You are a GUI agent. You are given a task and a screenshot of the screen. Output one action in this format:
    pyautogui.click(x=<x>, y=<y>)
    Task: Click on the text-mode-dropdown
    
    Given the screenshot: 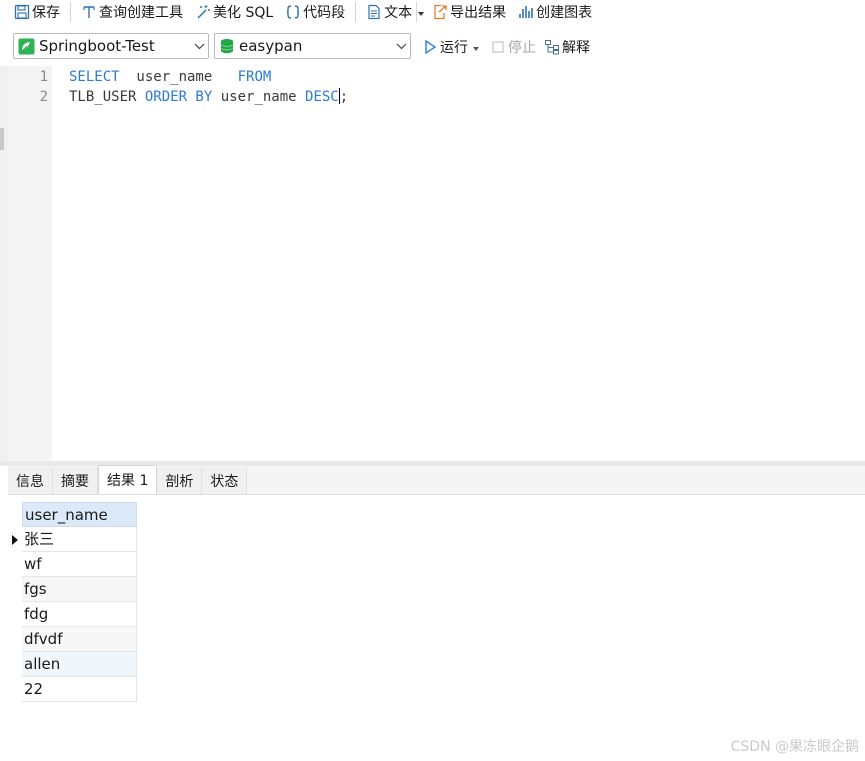 What is the action you would take?
    pyautogui.click(x=420, y=12)
    